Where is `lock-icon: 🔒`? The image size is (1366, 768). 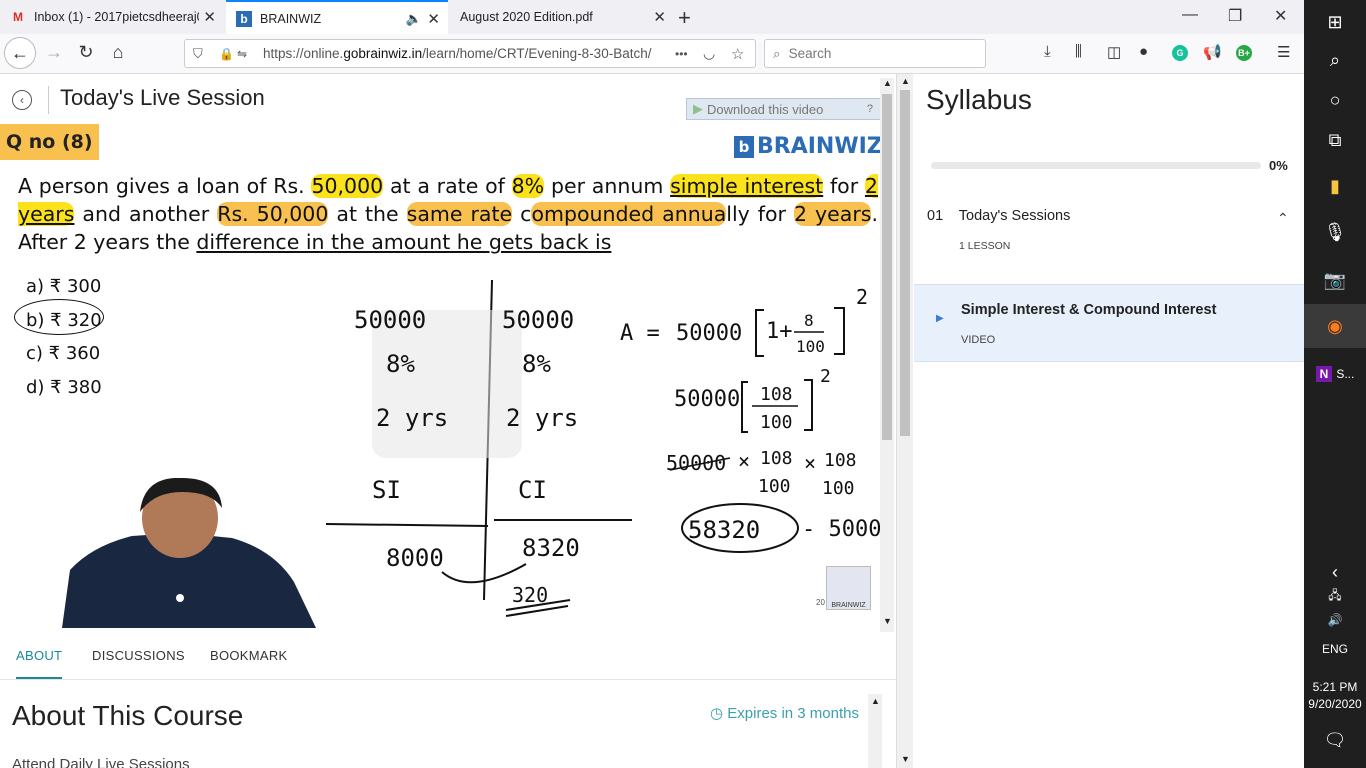 lock-icon: 🔒 is located at coordinates (226, 54).